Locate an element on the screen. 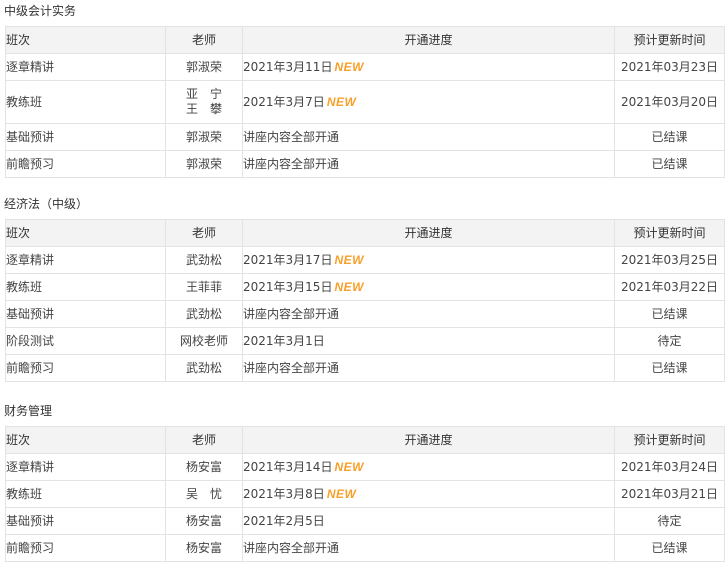  update-time-cell: 2021年03月24日 is located at coordinates (669, 467).